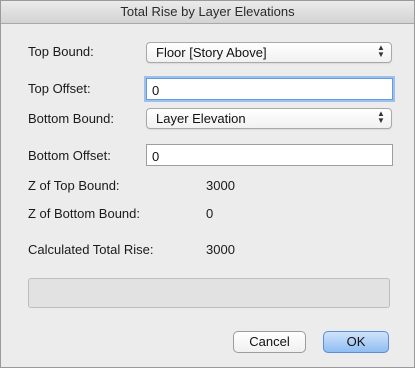 This screenshot has width=415, height=368. I want to click on bottom-bound-popup: Layer Elevation ▲ ▼, so click(269, 118).